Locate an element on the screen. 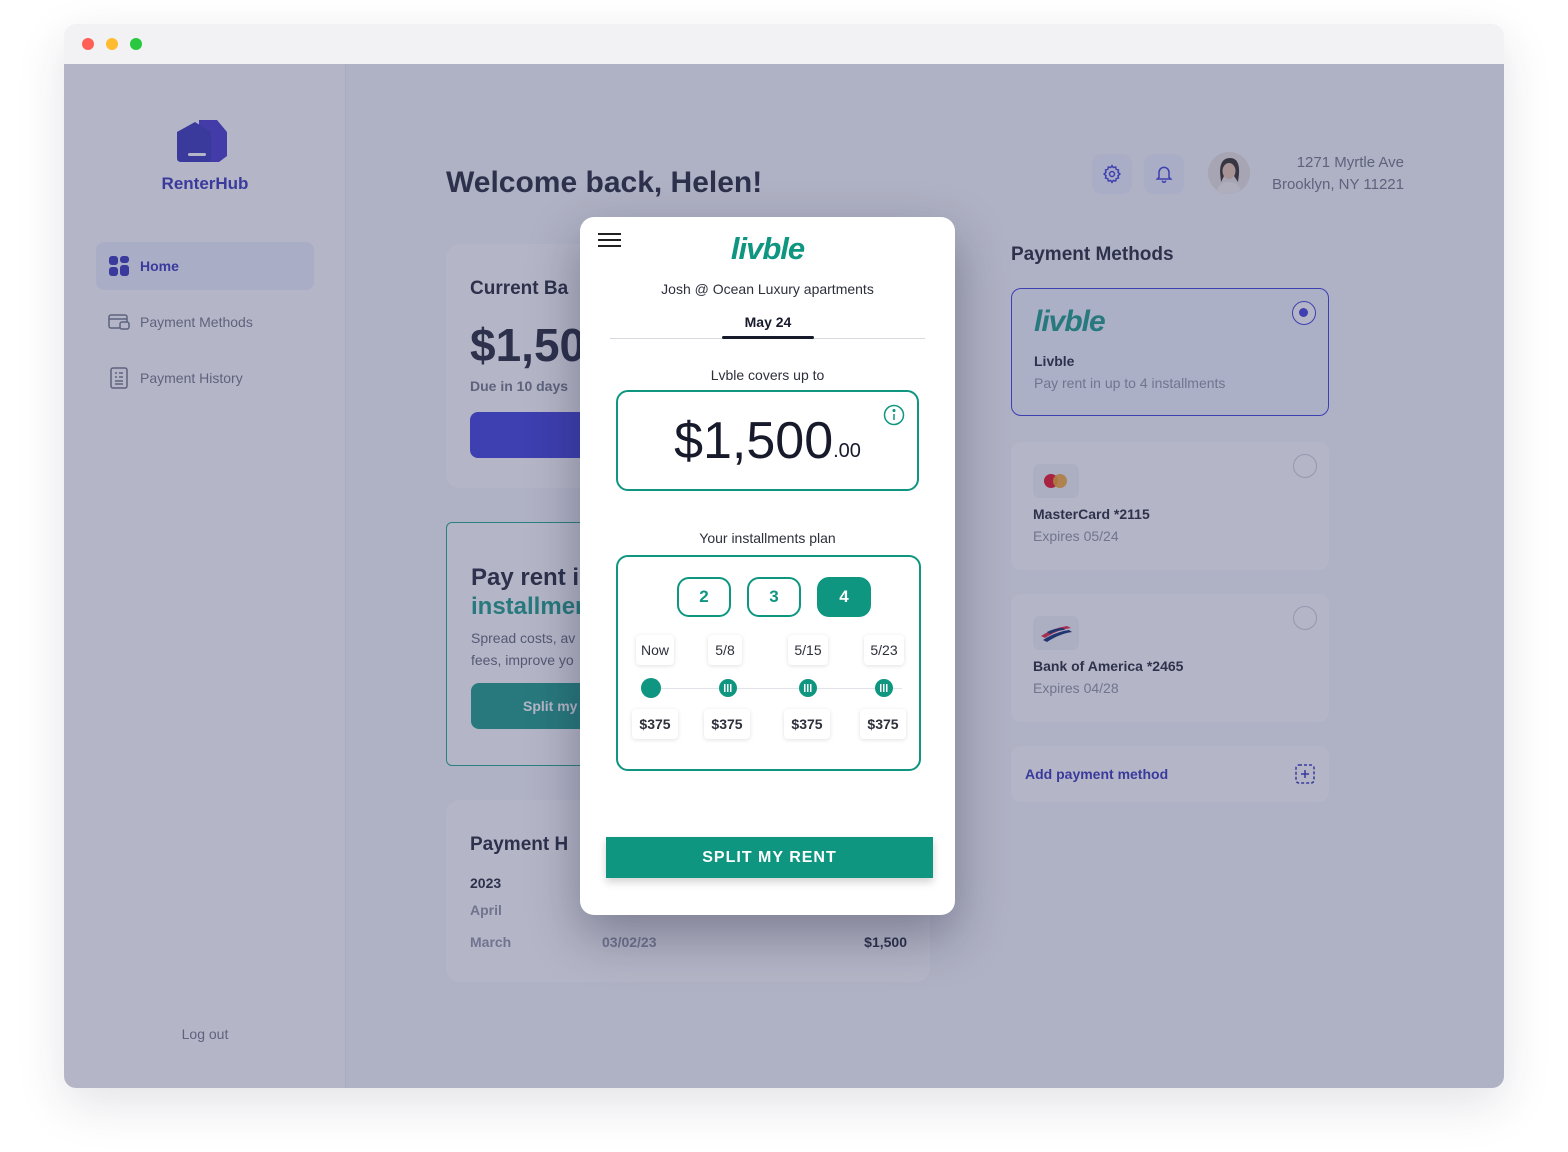 This screenshot has height=1152, width=1568. minimize-window-button is located at coordinates (112, 44).